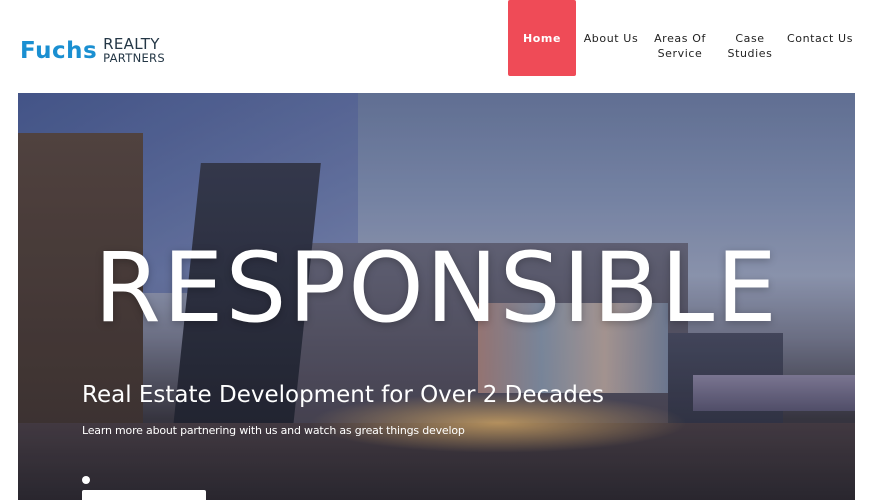 This screenshot has width=873, height=500. I want to click on nav-areas-label: Areas Of Service, so click(680, 46).